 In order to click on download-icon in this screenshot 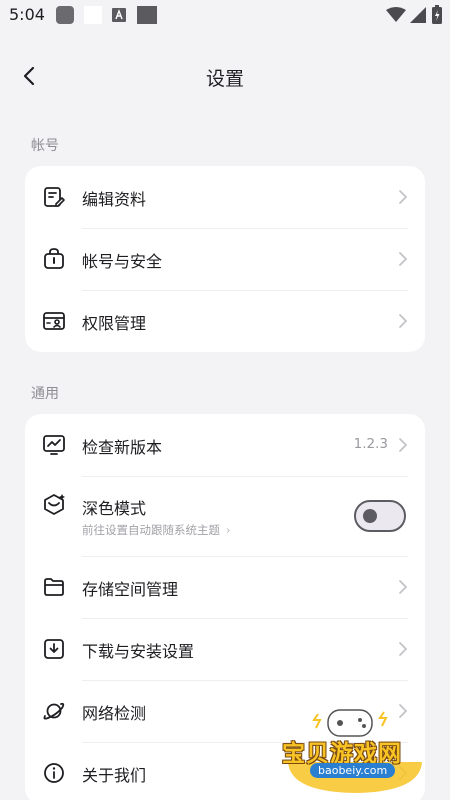, I will do `click(54, 649)`.